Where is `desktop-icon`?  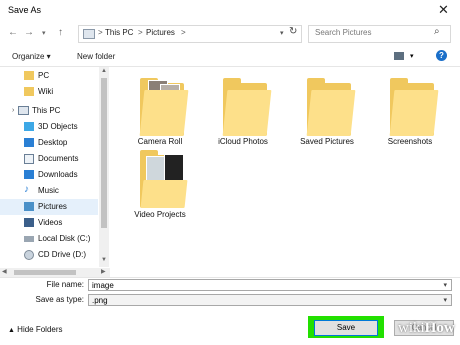 desktop-icon is located at coordinates (29, 142).